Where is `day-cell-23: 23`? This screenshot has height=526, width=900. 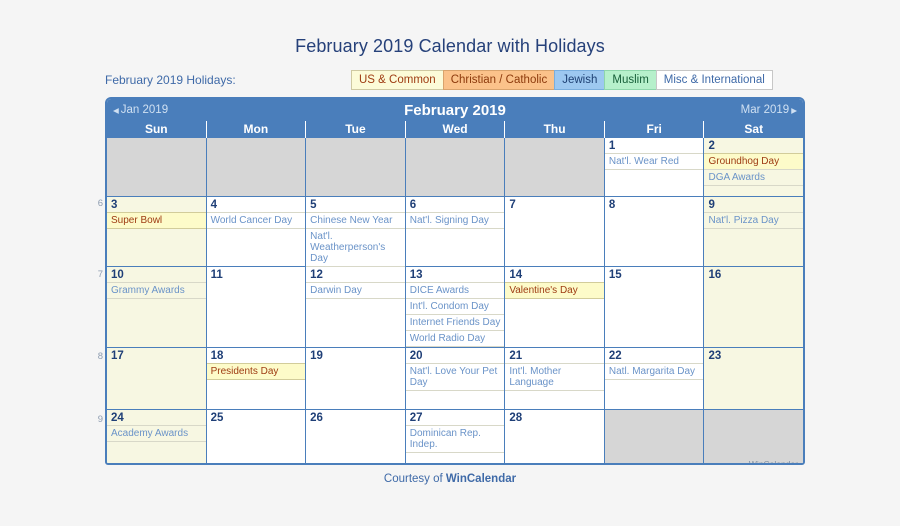
day-cell-23: 23 is located at coordinates (753, 378).